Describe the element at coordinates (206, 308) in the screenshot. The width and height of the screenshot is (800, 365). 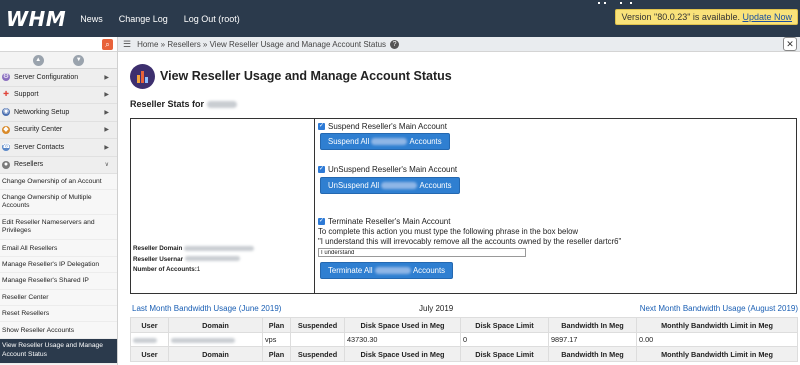
I see `prev-month-link: Last Month Bandwidth Usage (June 2019)` at that location.